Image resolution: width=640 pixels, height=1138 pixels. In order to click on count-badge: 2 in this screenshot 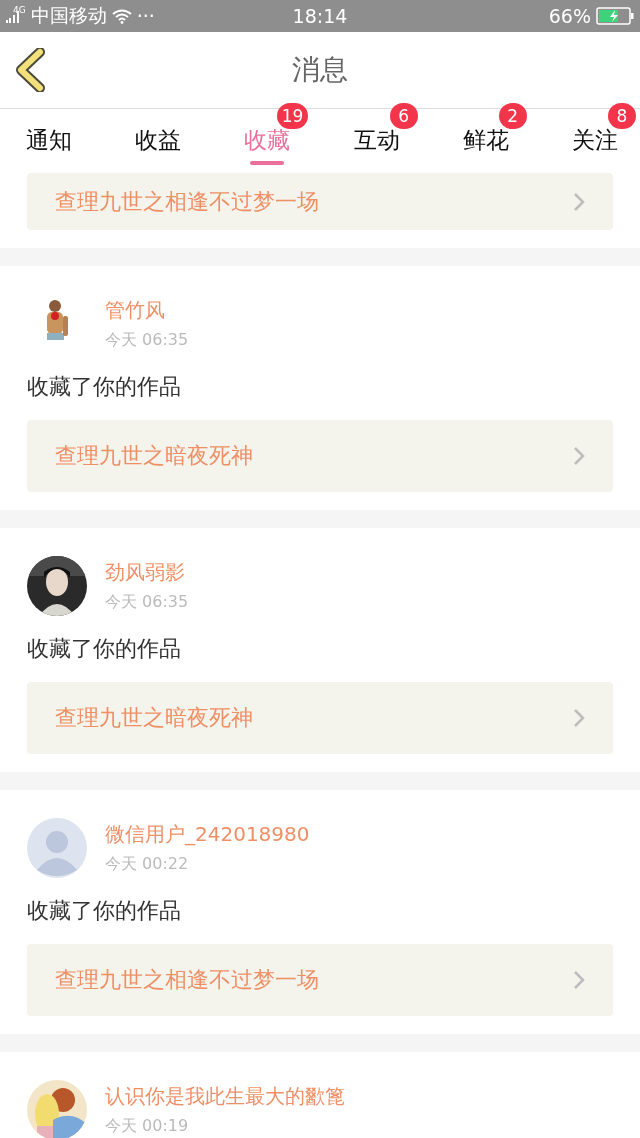, I will do `click(512, 116)`.